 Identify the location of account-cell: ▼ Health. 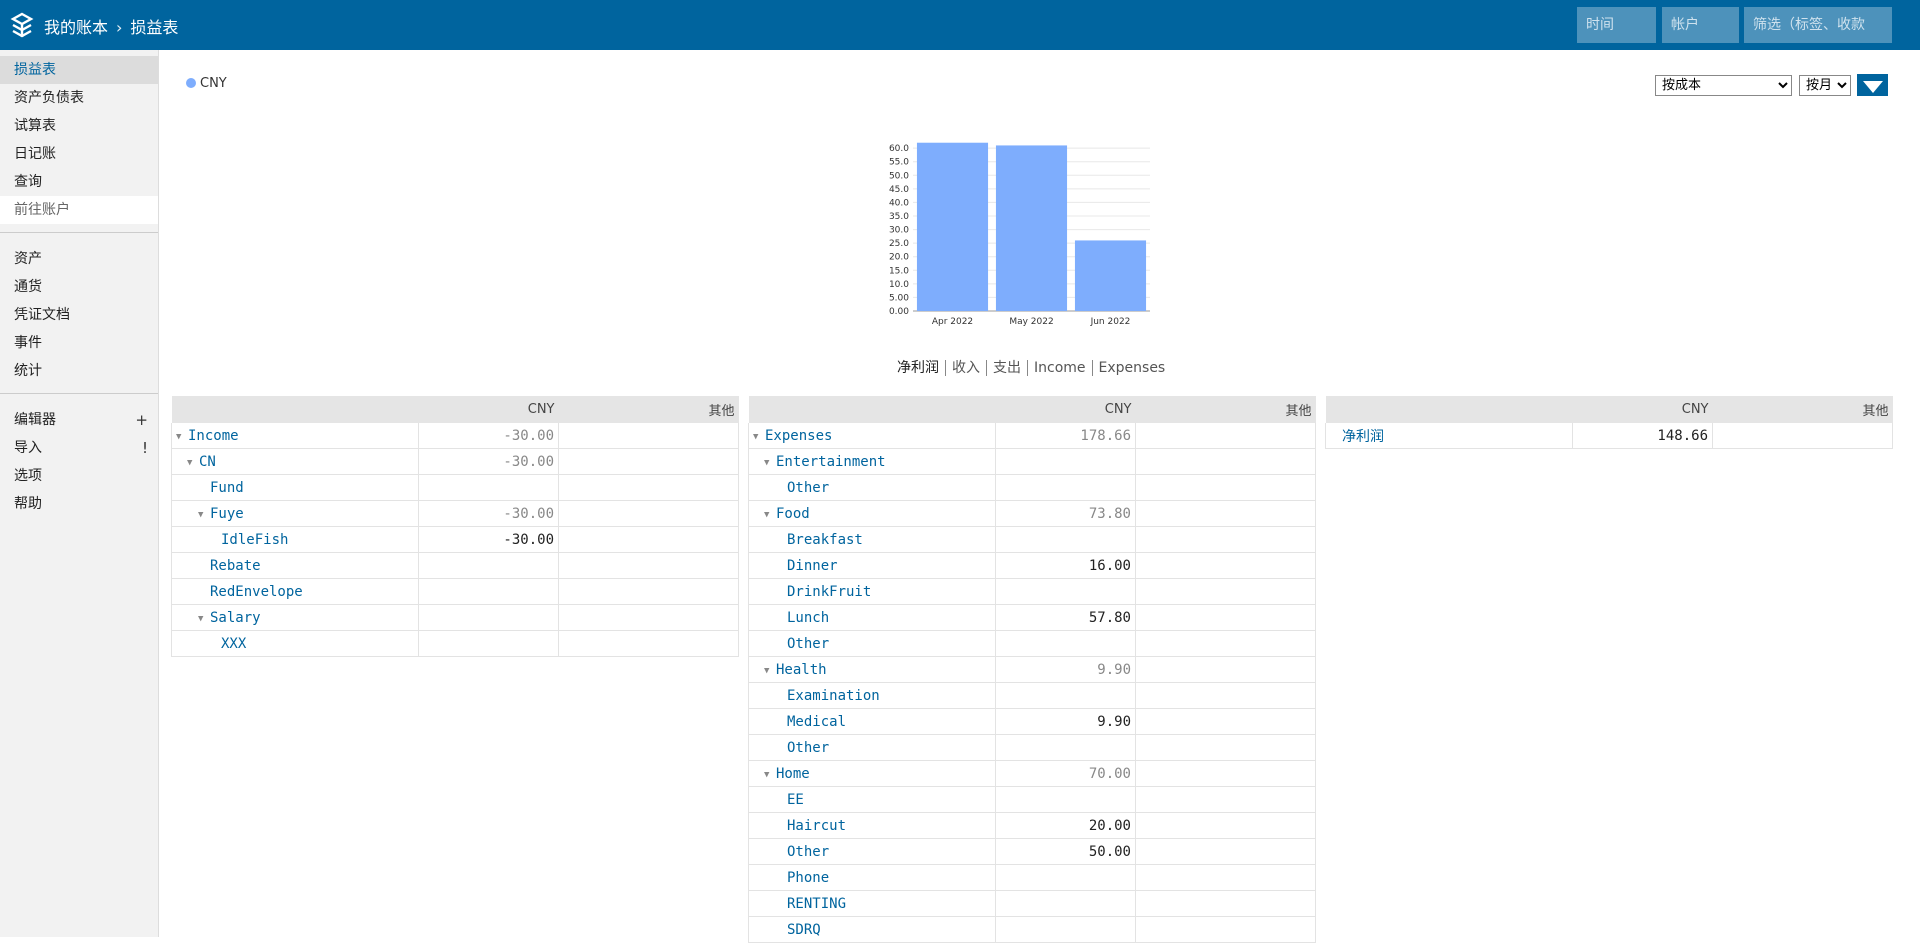
(872, 669).